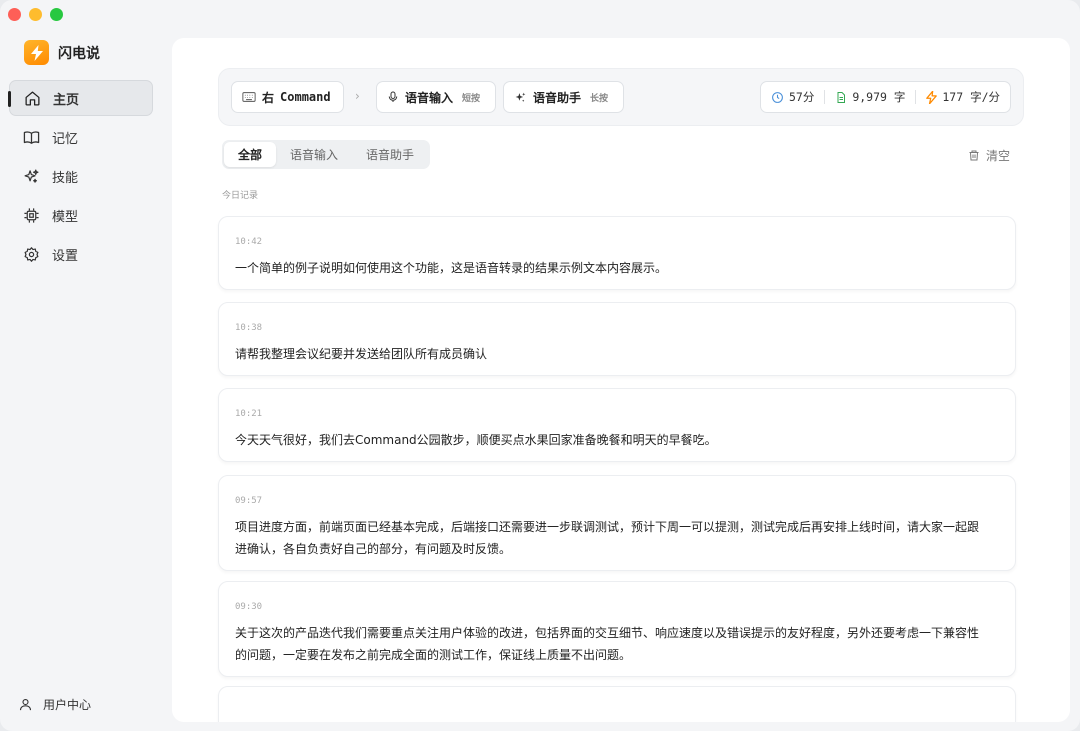 The width and height of the screenshot is (1080, 731). I want to click on voice-assistant-mode: 语音助手 长按, so click(563, 97).